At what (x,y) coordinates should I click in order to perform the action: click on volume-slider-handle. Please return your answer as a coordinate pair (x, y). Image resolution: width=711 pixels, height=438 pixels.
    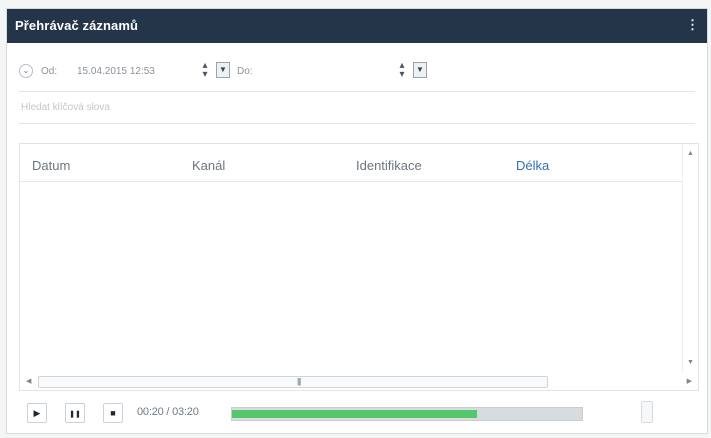
    Looking at the image, I should click on (647, 412).